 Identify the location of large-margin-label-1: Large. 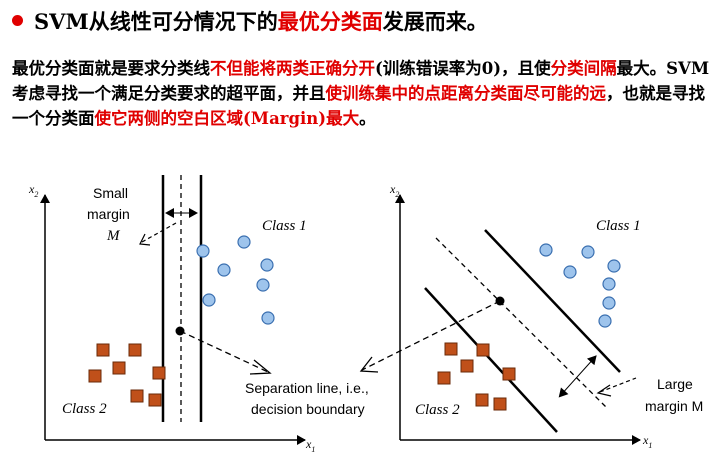
(675, 384).